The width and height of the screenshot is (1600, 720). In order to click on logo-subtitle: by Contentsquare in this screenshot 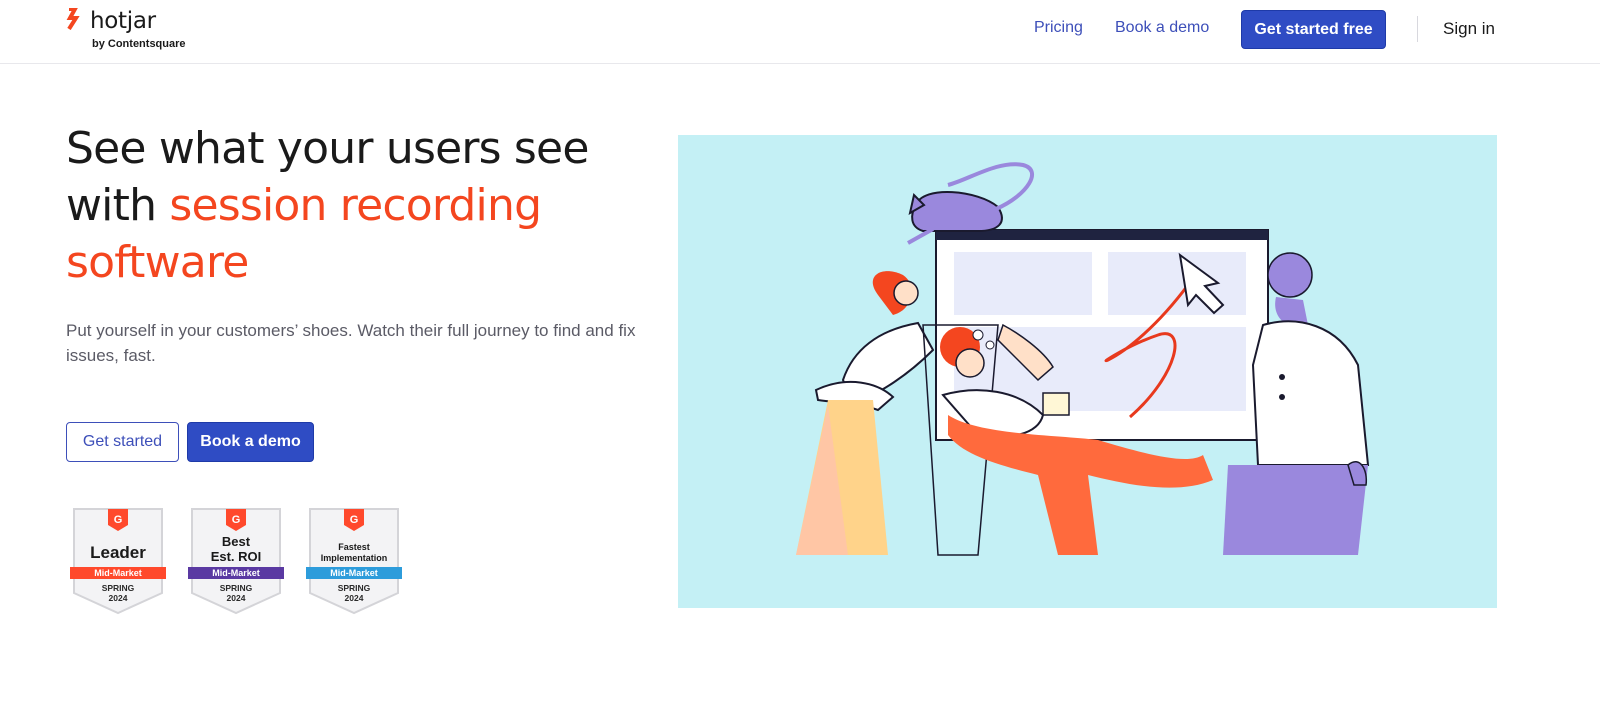, I will do `click(139, 44)`.